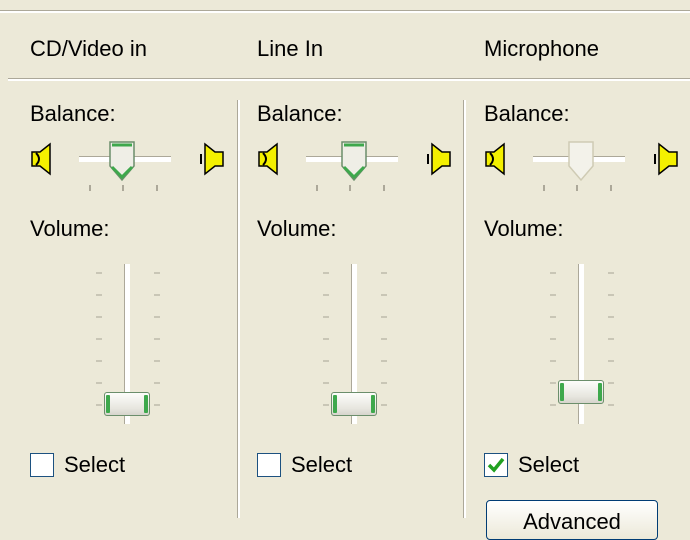 Image resolution: width=690 pixels, height=540 pixels. I want to click on select-checkbox-checked, so click(496, 465).